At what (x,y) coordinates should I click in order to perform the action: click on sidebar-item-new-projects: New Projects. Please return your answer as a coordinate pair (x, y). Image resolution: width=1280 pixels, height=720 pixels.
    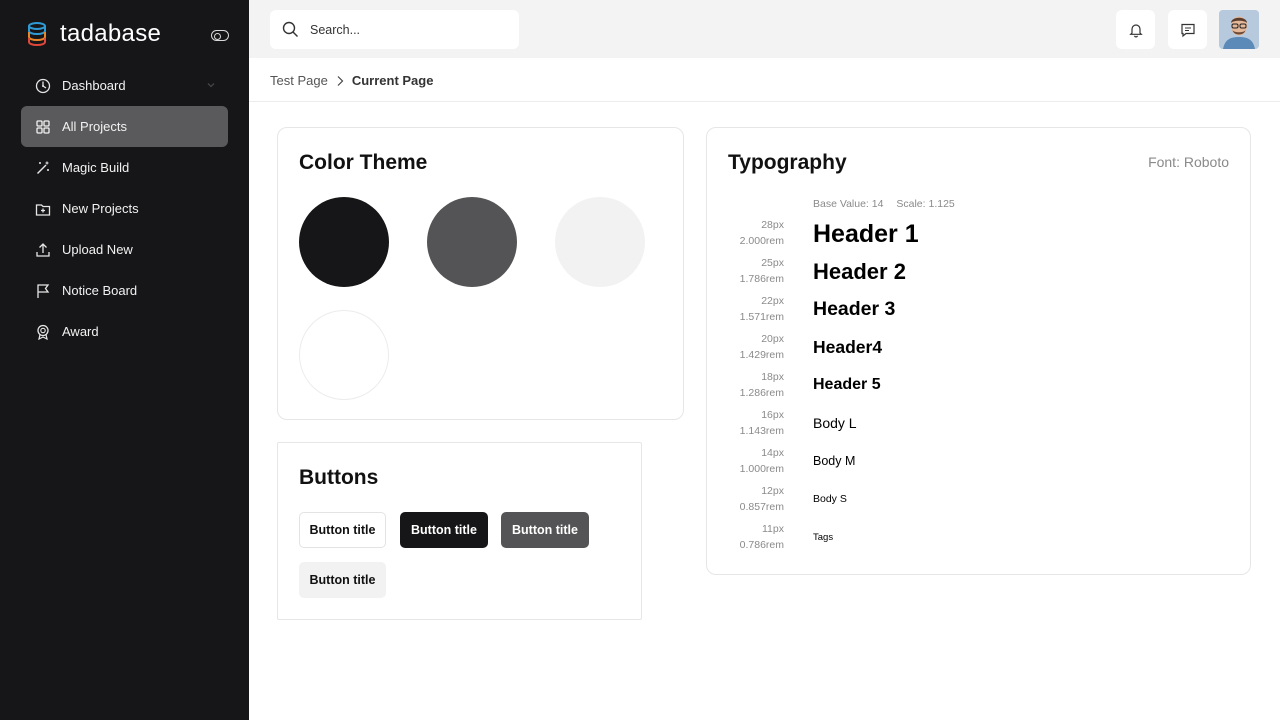
    Looking at the image, I should click on (124, 208).